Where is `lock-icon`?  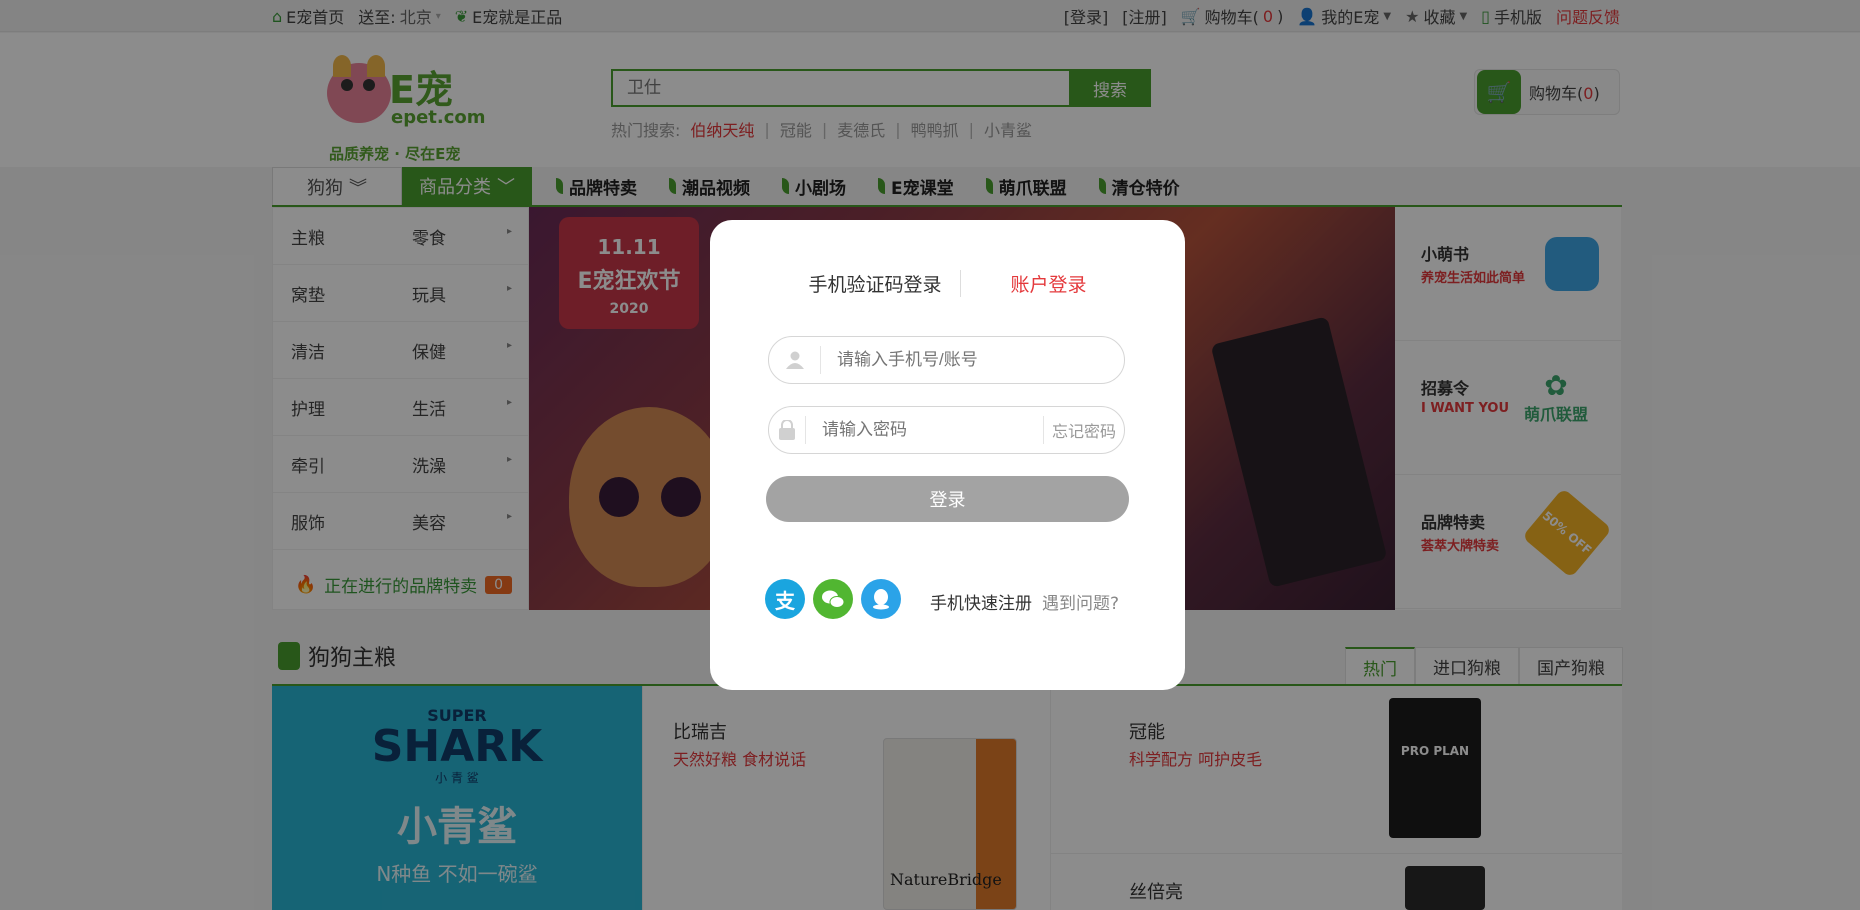 lock-icon is located at coordinates (787, 430).